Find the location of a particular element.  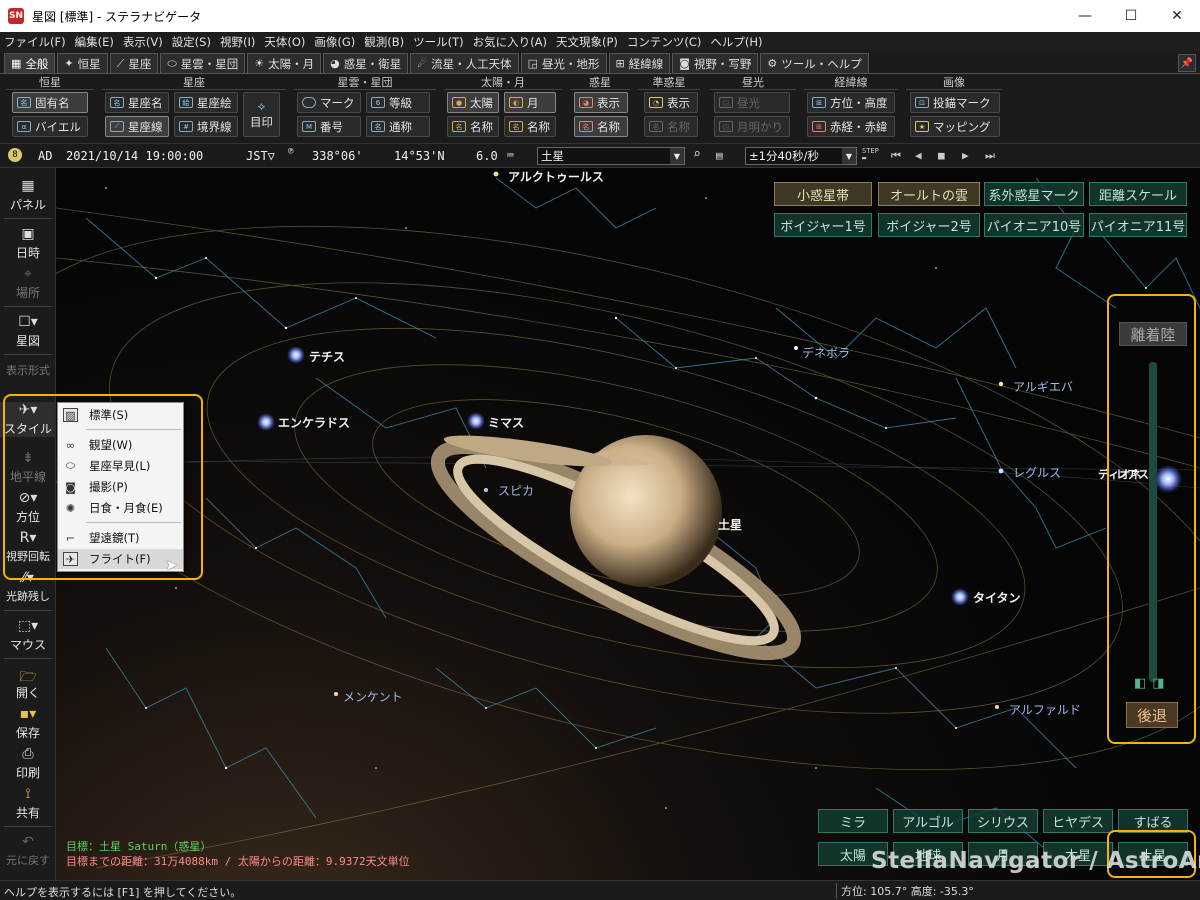

skip-back-icon: ⏮ is located at coordinates (896, 156).